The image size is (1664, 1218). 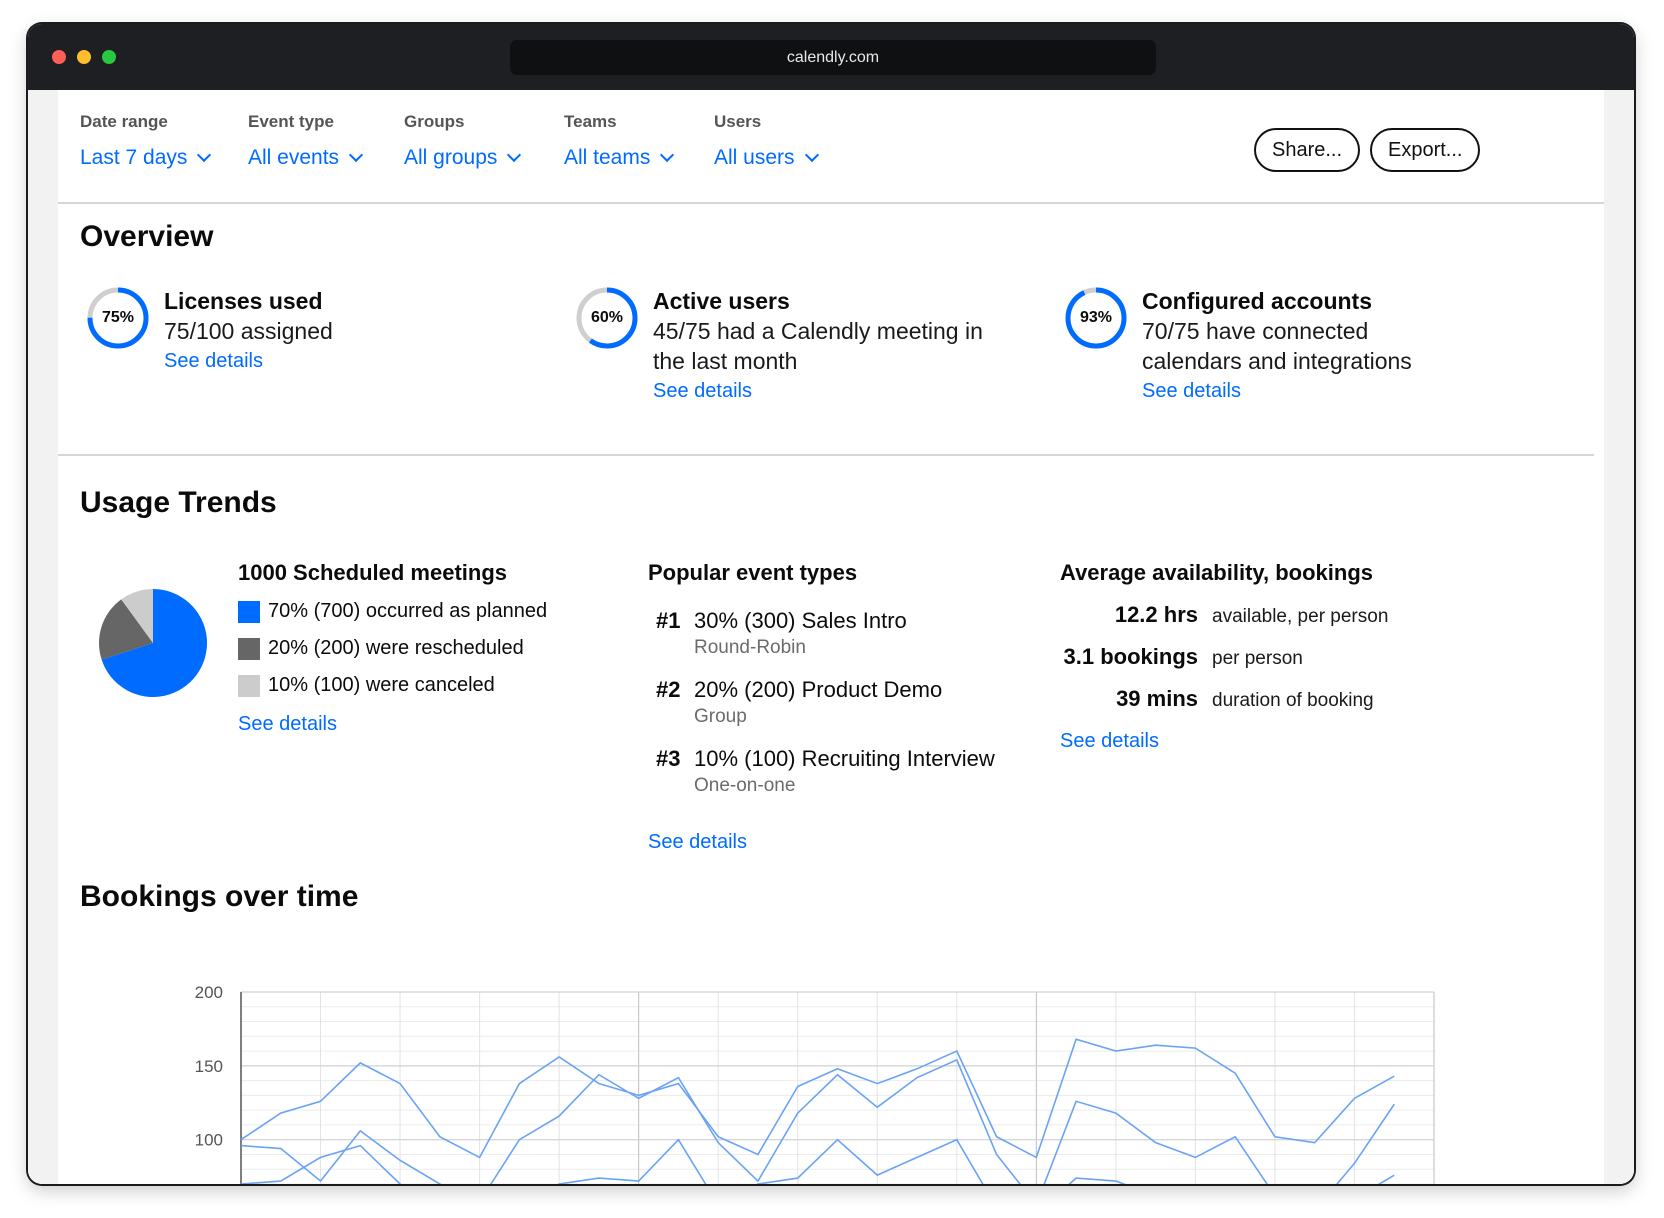 What do you see at coordinates (750, 647) in the screenshot?
I see `event-kind: Round-Robin` at bounding box center [750, 647].